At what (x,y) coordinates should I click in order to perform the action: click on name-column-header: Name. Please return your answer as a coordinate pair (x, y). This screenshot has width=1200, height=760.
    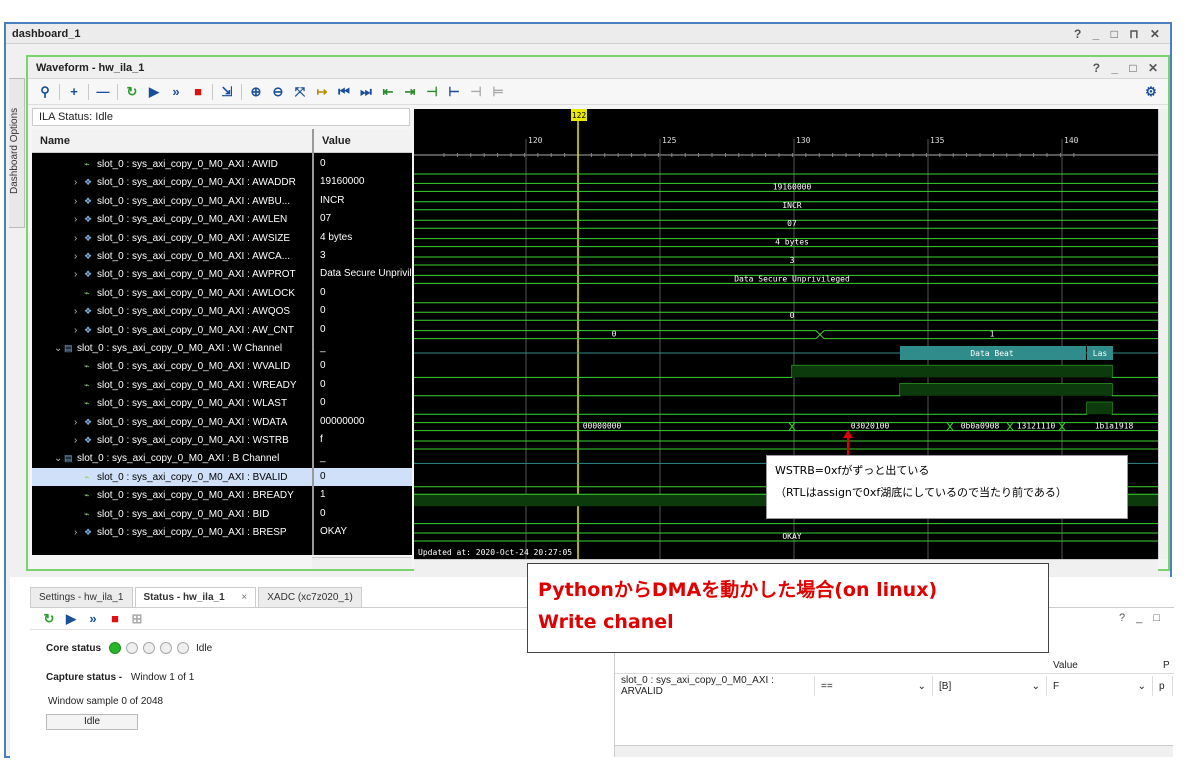
    Looking at the image, I should click on (172, 141).